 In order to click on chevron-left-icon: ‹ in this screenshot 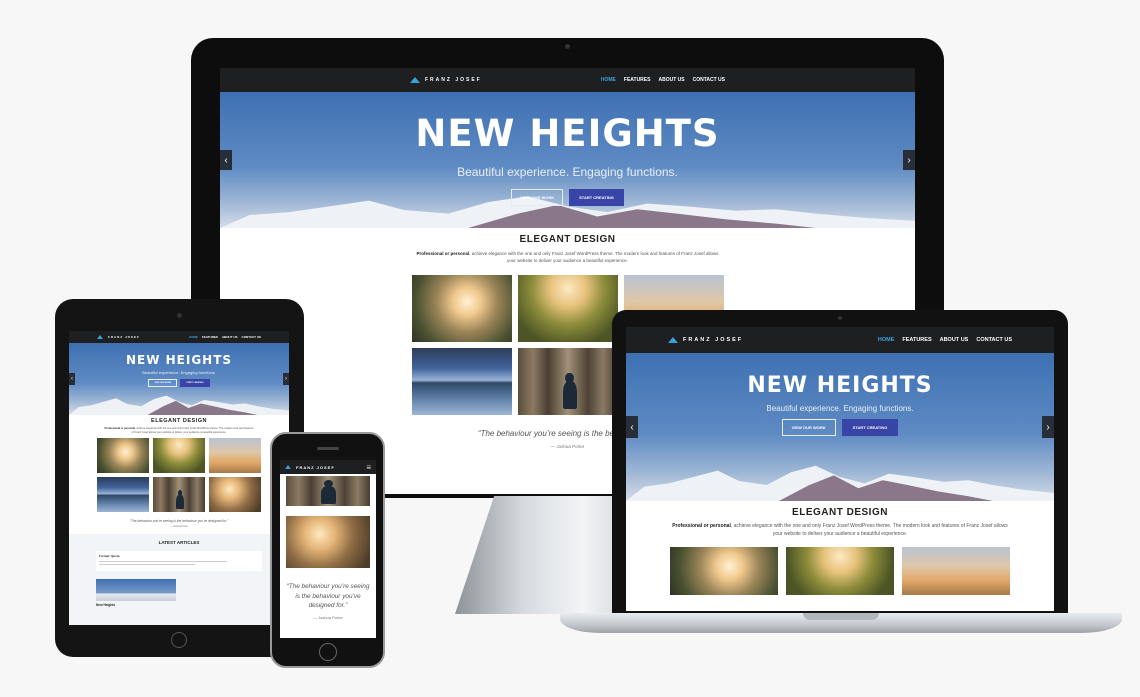, I will do `click(72, 379)`.